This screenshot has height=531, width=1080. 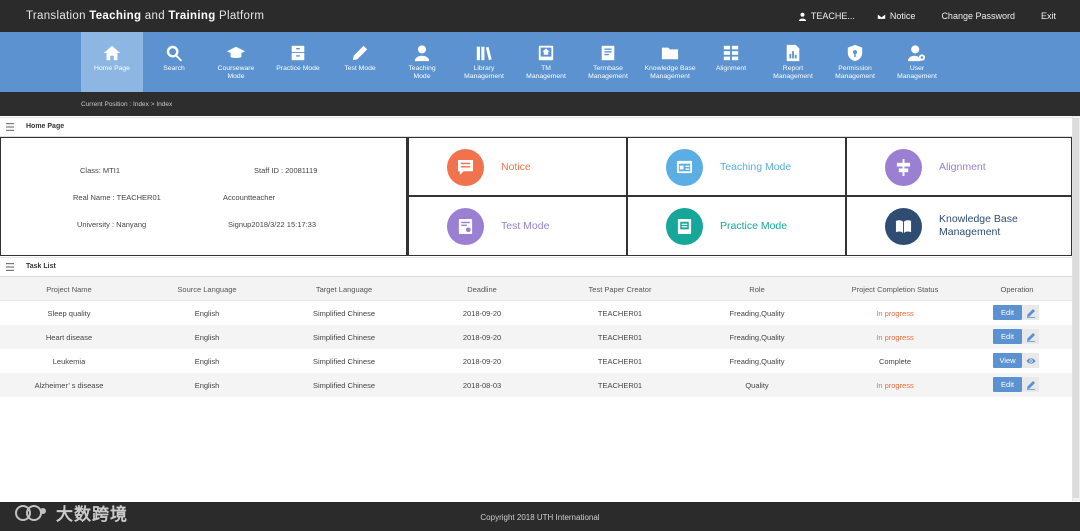 What do you see at coordinates (546, 62) in the screenshot?
I see `nav-tm-management: TM Management` at bounding box center [546, 62].